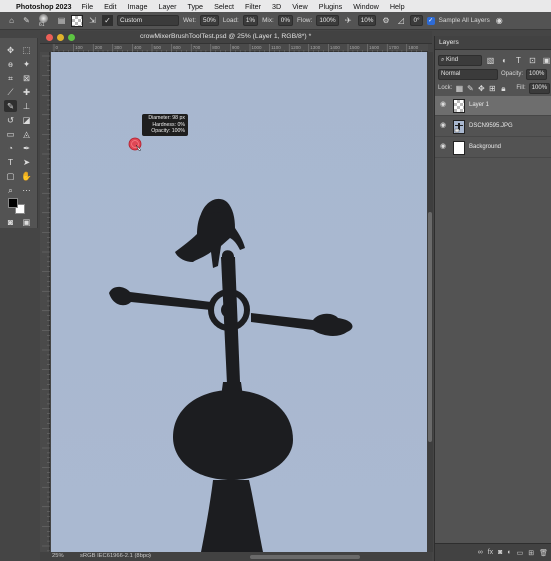  I want to click on minimize-window-button, so click(60, 37).